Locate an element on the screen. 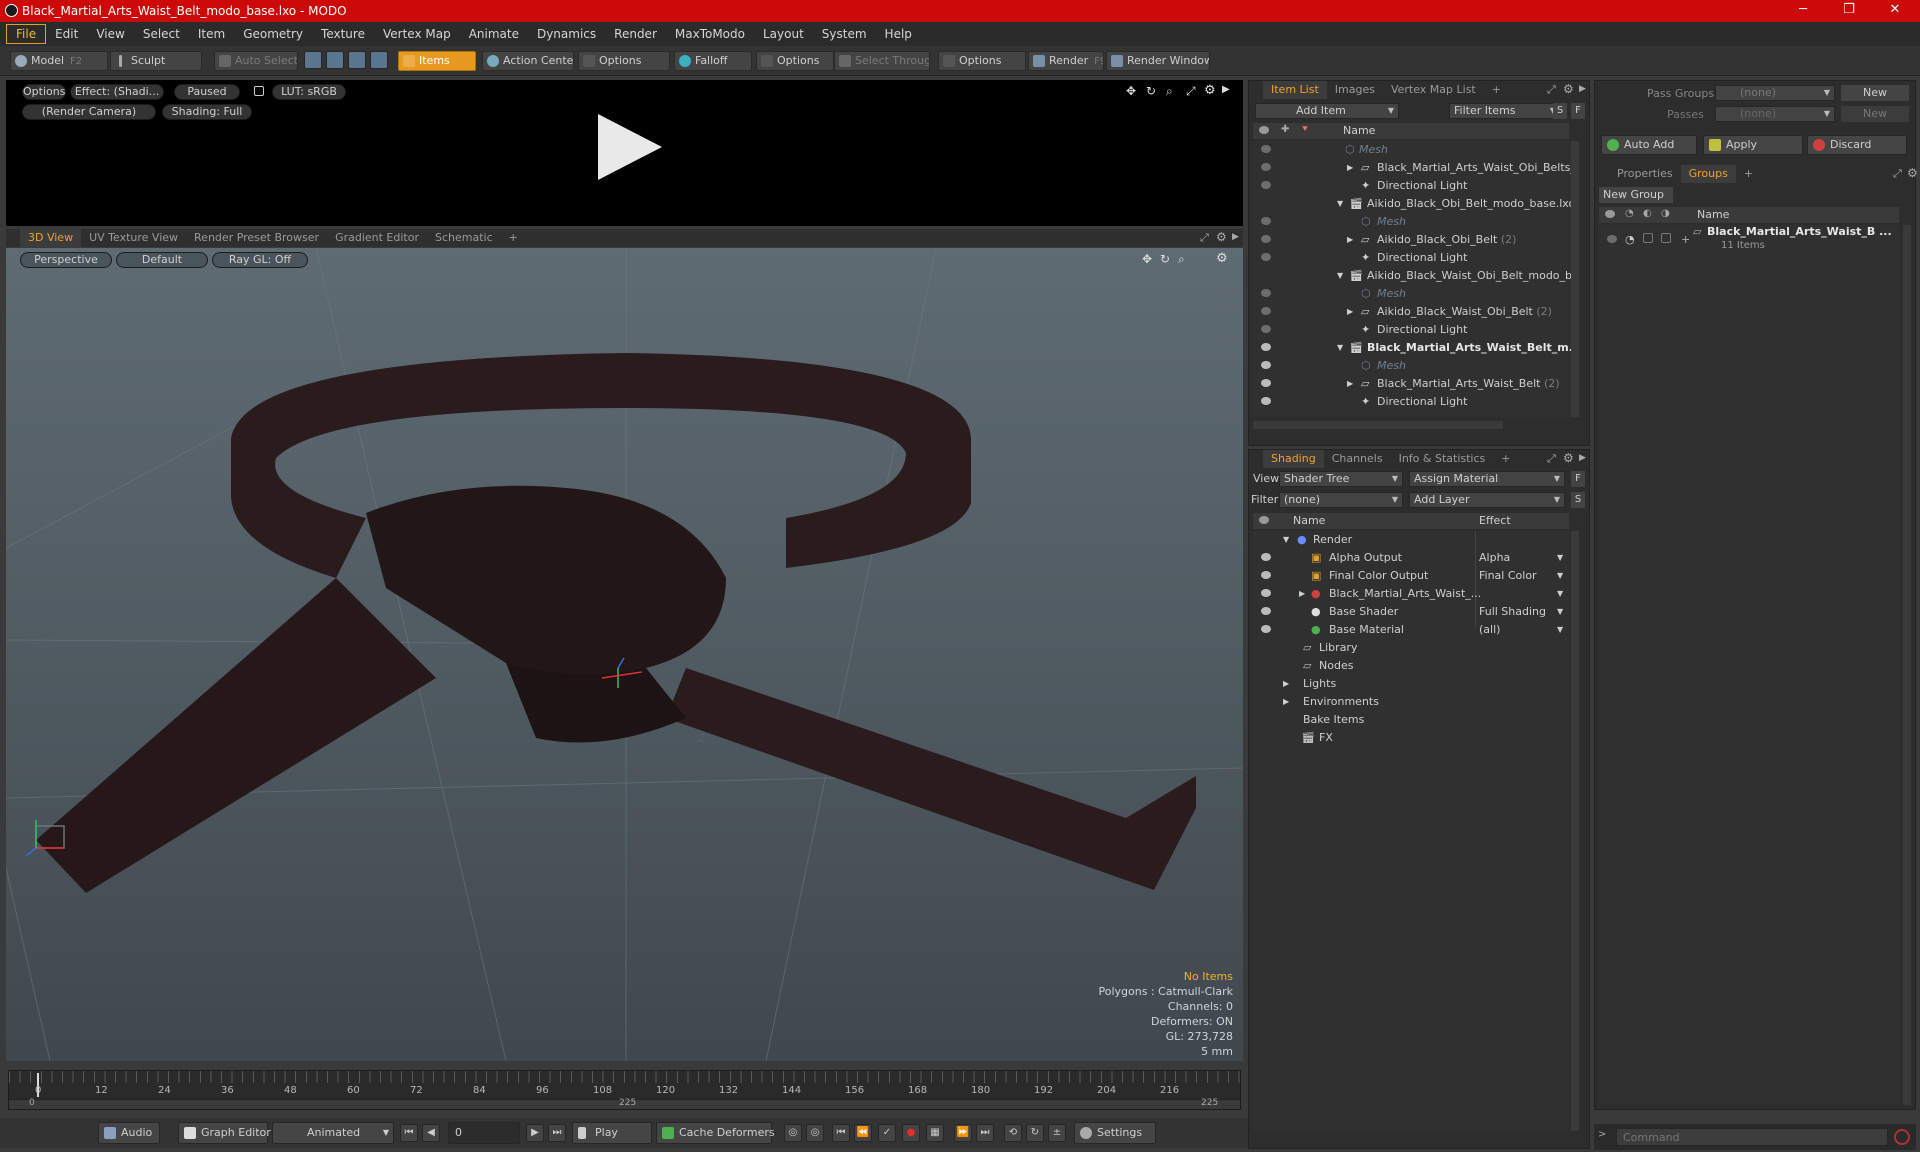 The image size is (1920, 1152). menu-maxtomodo: MaxToModo is located at coordinates (710, 34).